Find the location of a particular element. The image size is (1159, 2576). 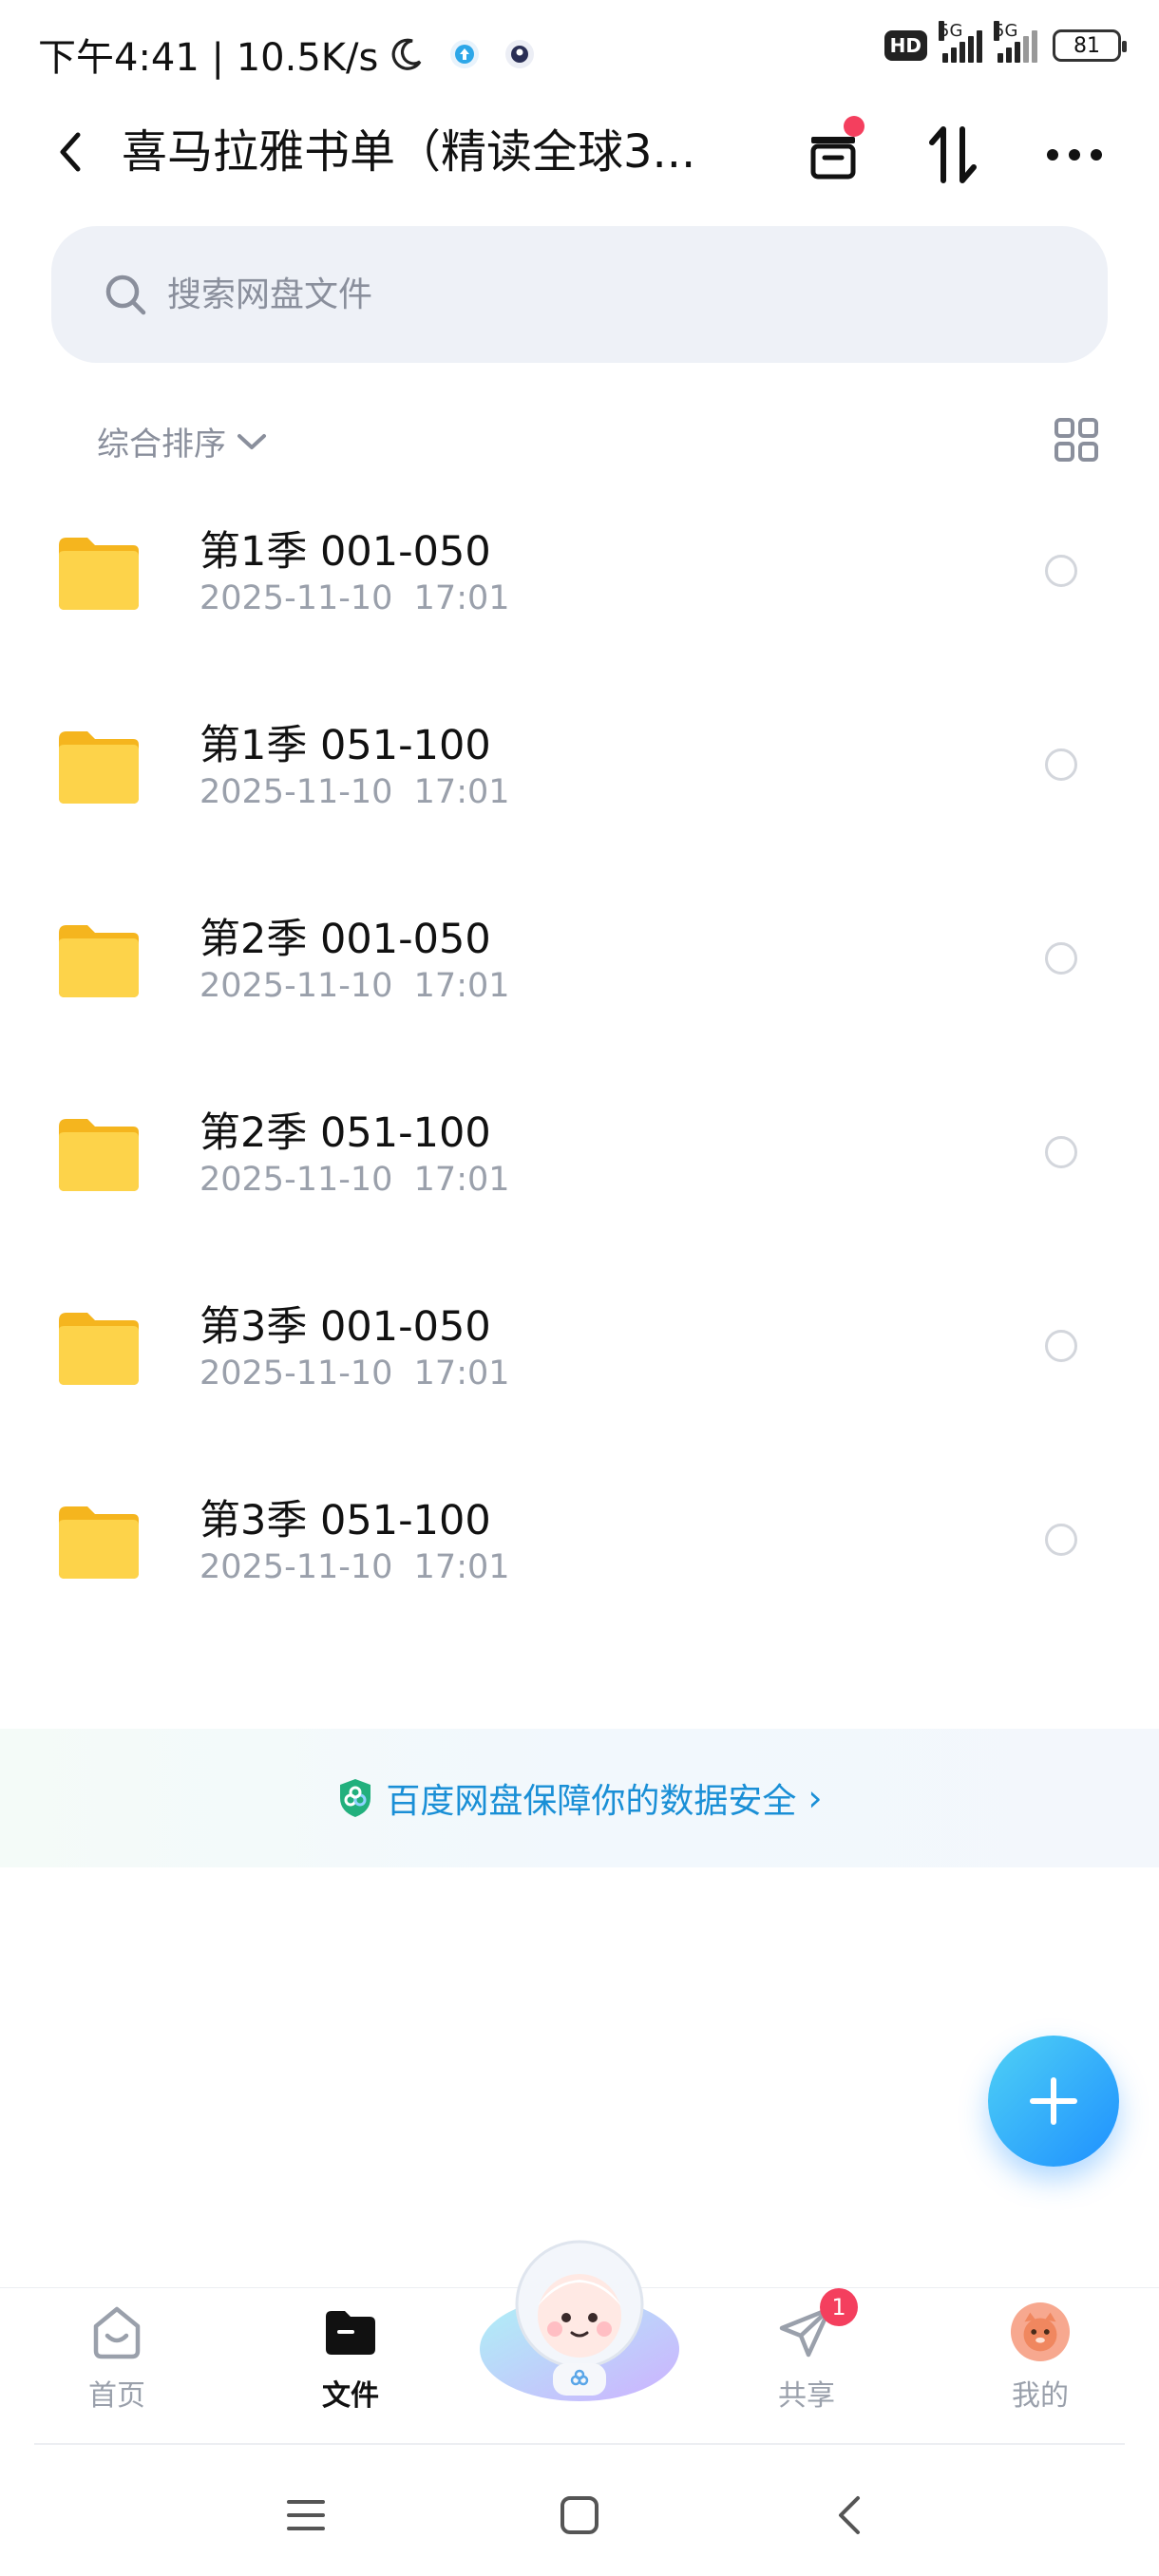

file-row: 第1季 001-050 2025-11-10 17:01 is located at coordinates (579, 591).